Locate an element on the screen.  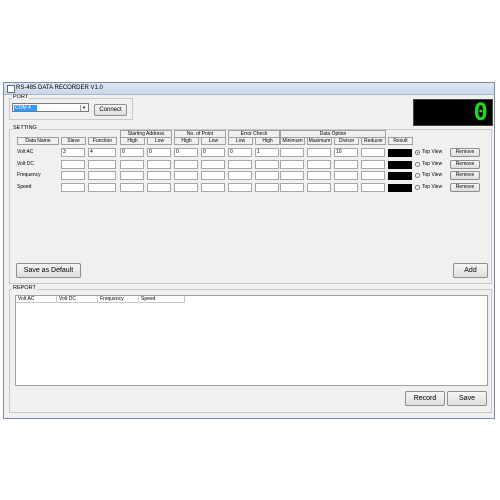
column-header: Slave is located at coordinates (73, 141).